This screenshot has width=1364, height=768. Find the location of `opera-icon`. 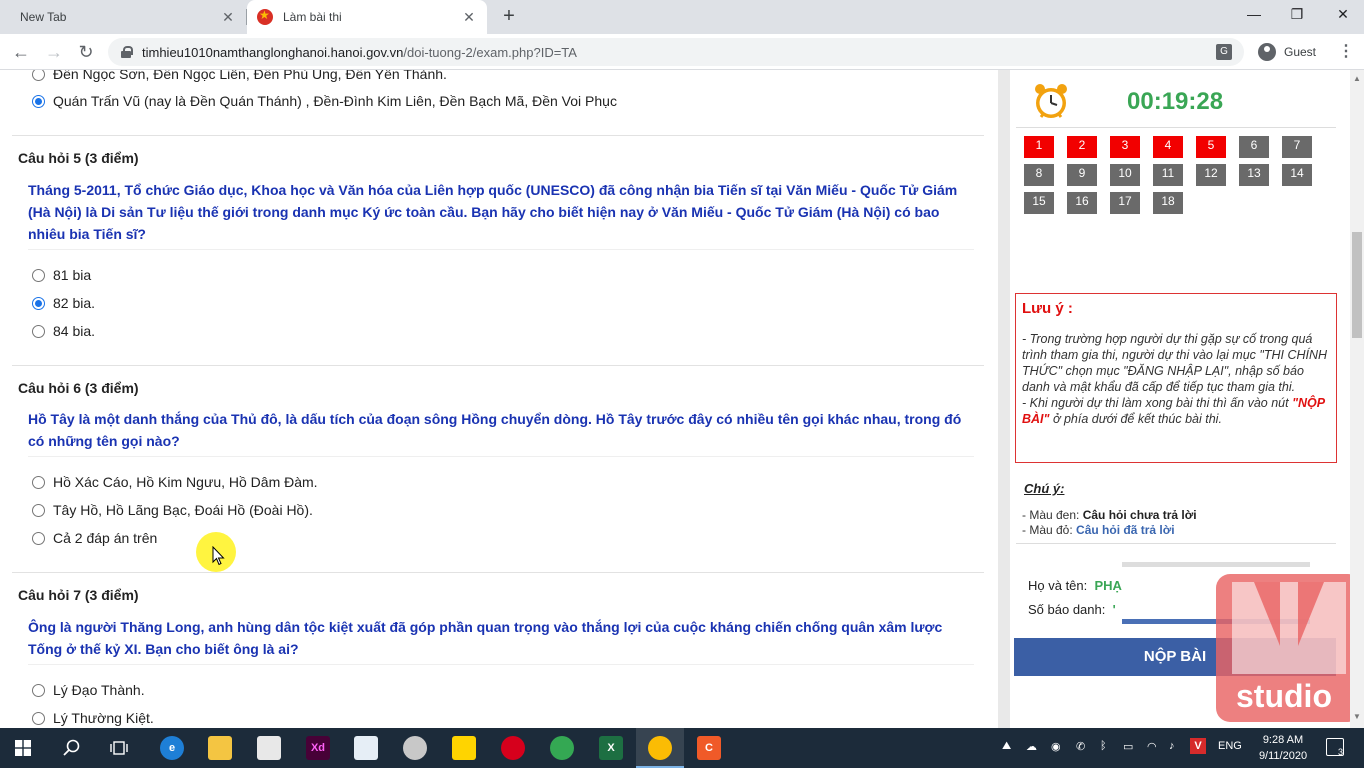

opera-icon is located at coordinates (513, 748).